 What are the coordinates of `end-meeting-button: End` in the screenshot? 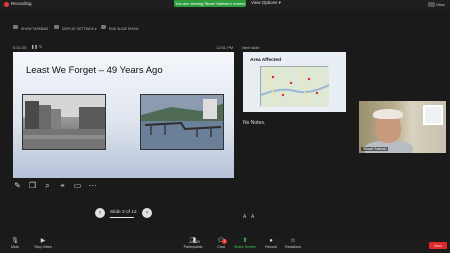 It's located at (438, 245).